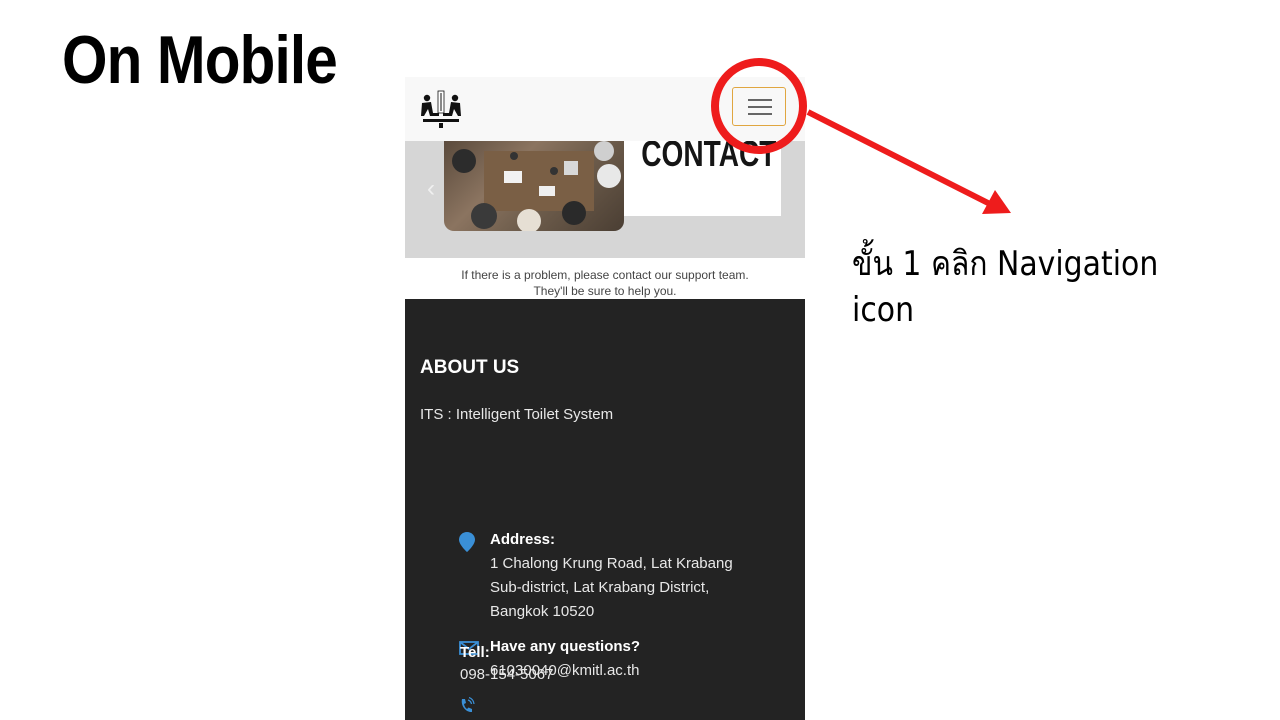 The height and width of the screenshot is (720, 1280). What do you see at coordinates (600, 587) in the screenshot?
I see `address-line-2: Sub-district, Lat Krabang District,` at bounding box center [600, 587].